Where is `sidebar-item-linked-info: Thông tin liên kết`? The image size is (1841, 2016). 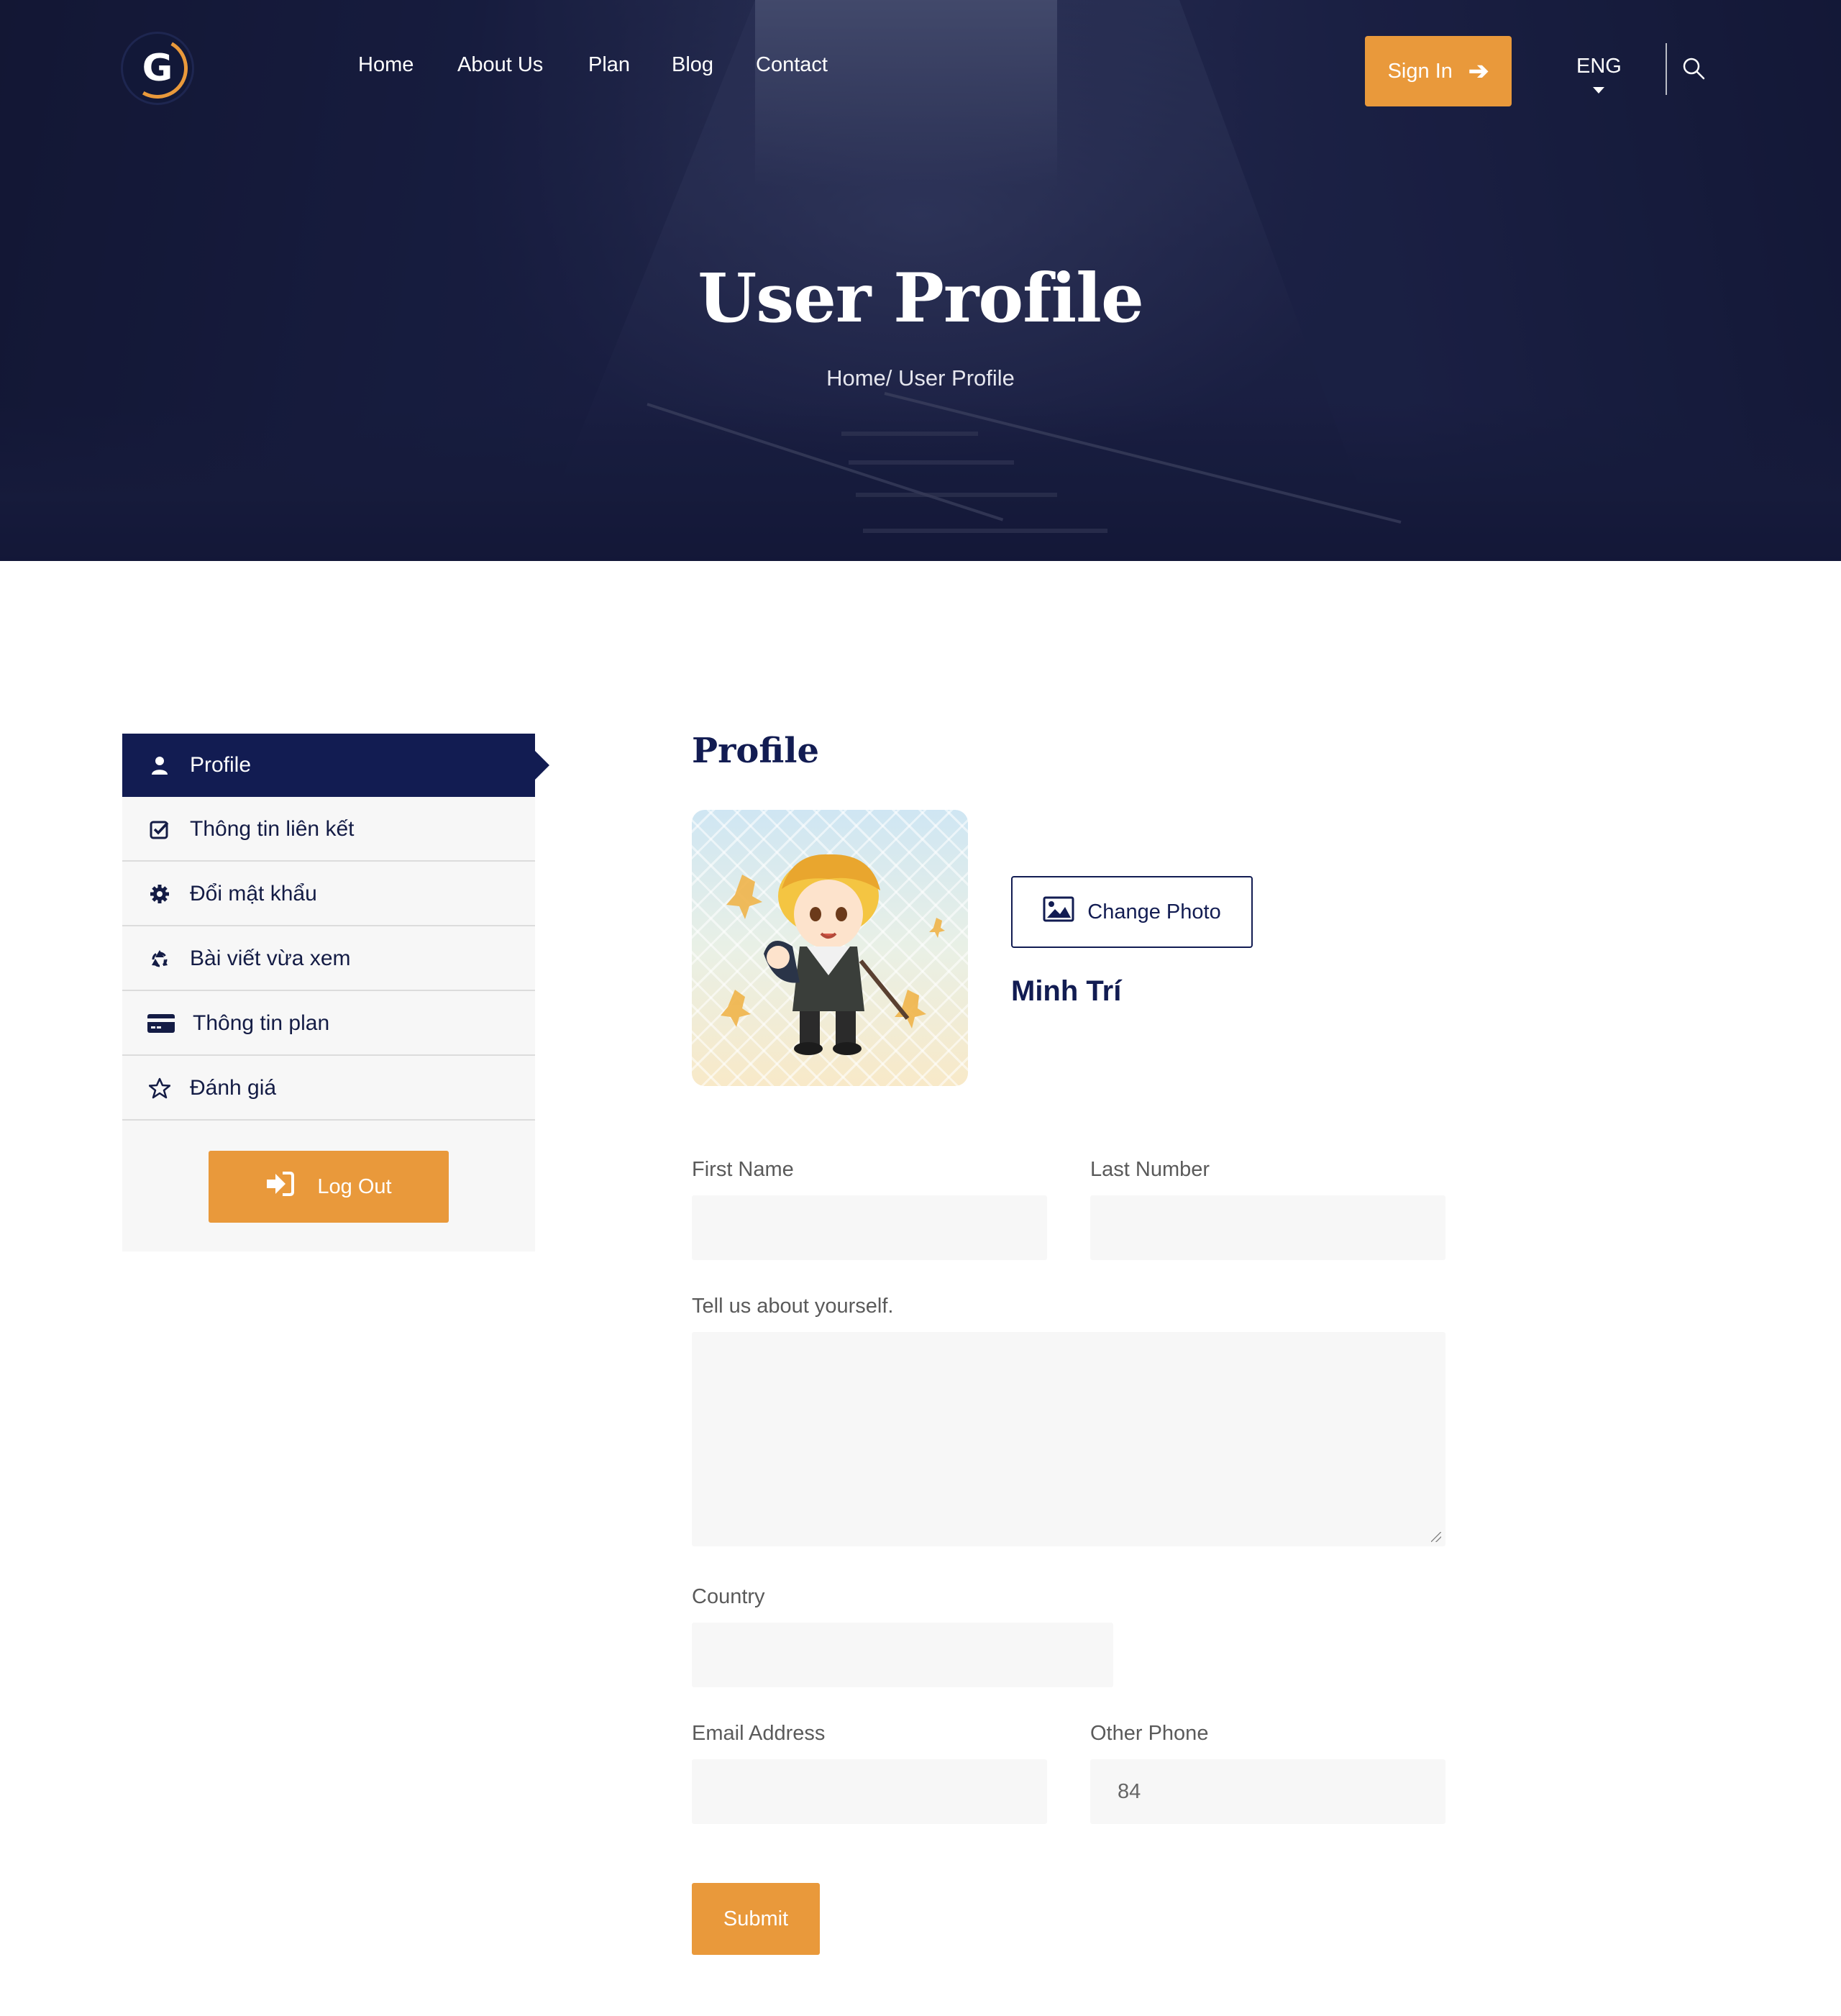
sidebar-item-linked-info: Thông tin liên kết is located at coordinates (328, 830).